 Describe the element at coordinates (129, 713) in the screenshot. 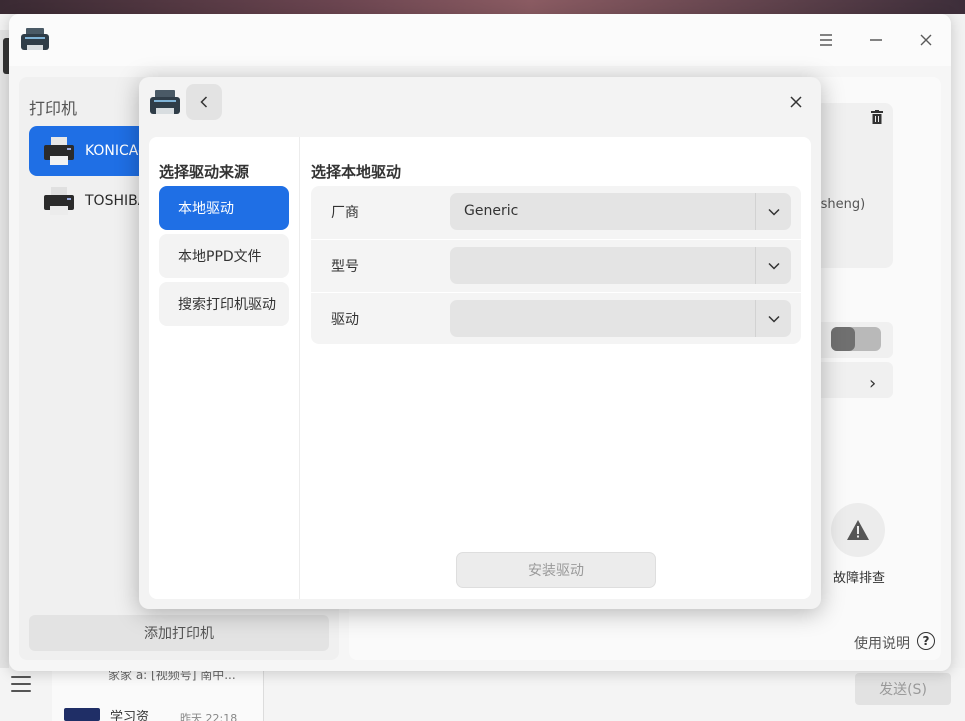

I see `chat-title: 学习资` at that location.